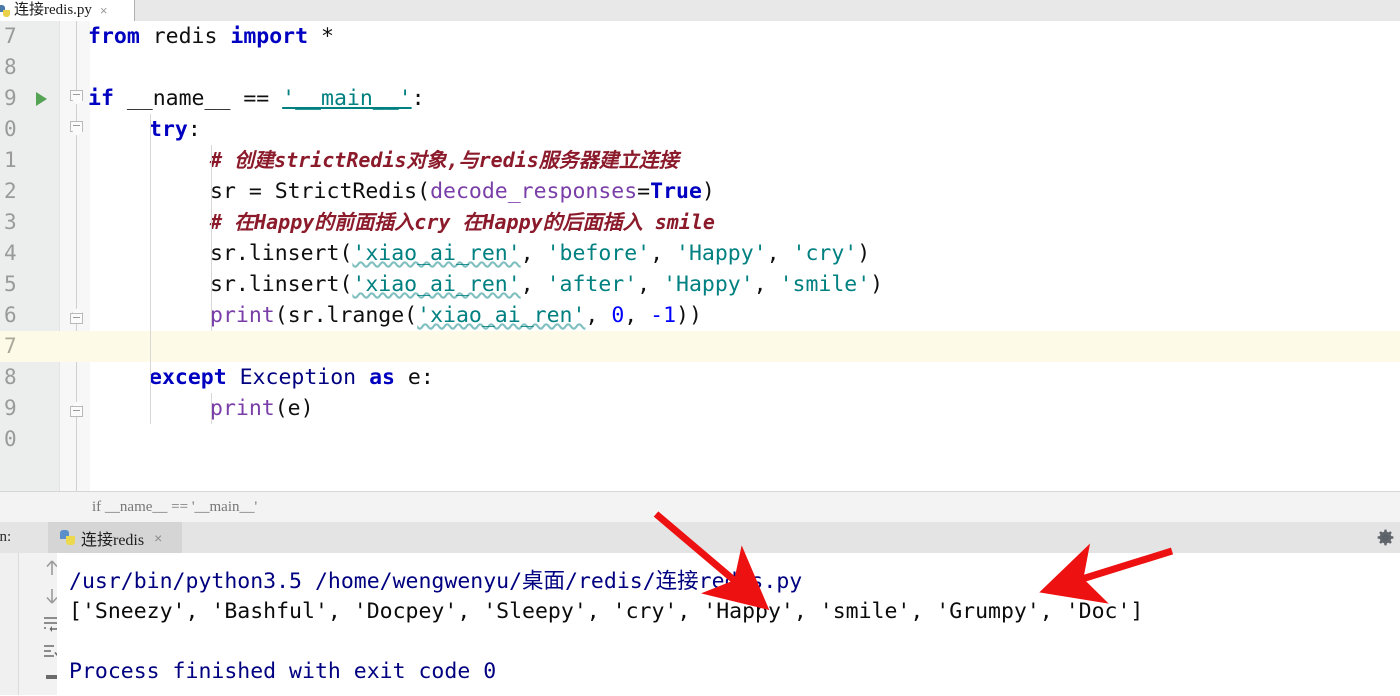  What do you see at coordinates (168, 129) in the screenshot?
I see `token-try: try` at bounding box center [168, 129].